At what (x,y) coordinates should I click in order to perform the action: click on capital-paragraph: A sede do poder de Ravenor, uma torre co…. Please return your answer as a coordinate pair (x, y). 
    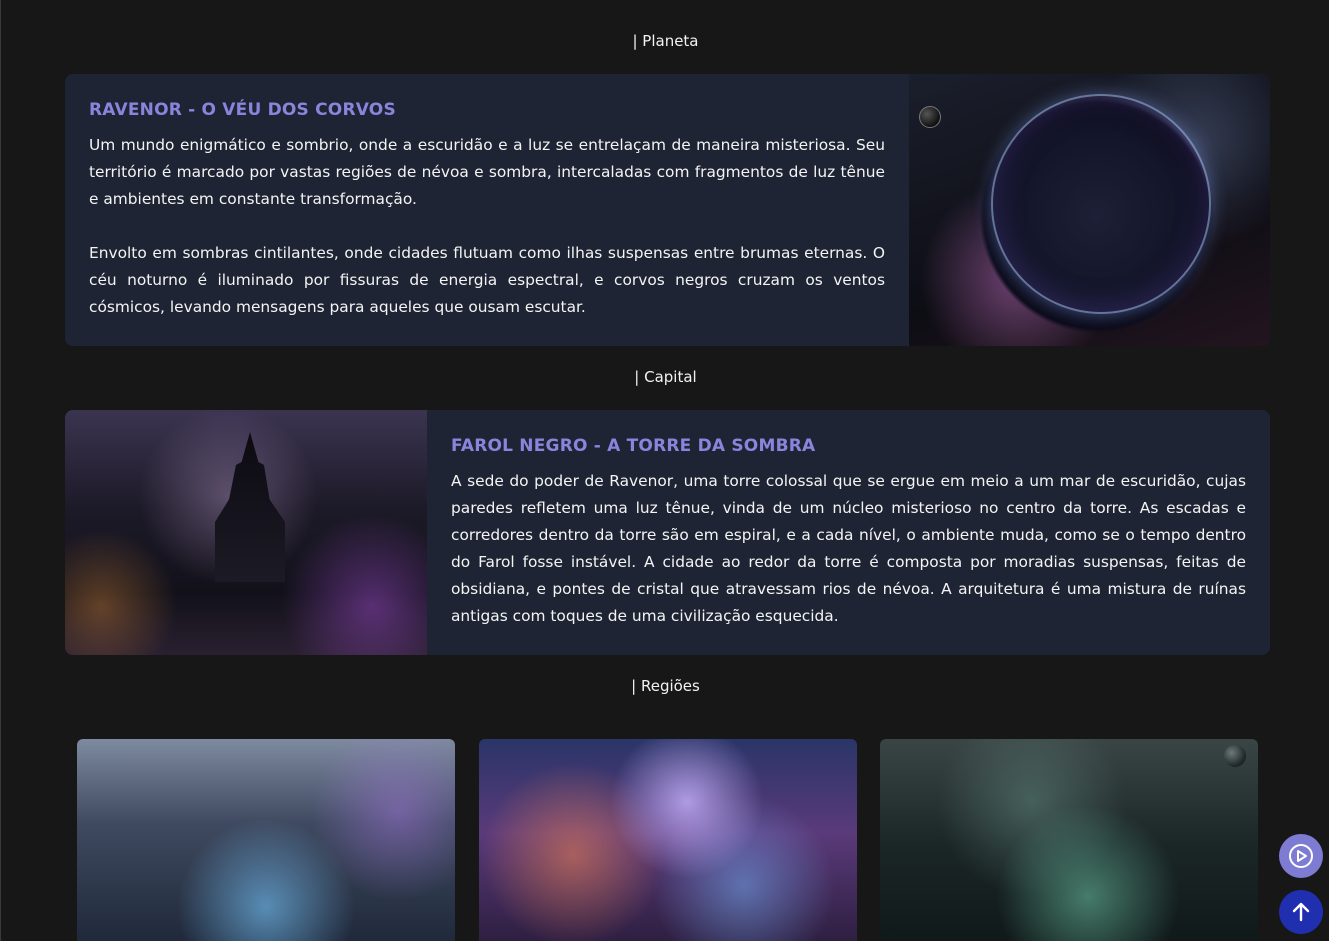
    Looking at the image, I should click on (848, 548).